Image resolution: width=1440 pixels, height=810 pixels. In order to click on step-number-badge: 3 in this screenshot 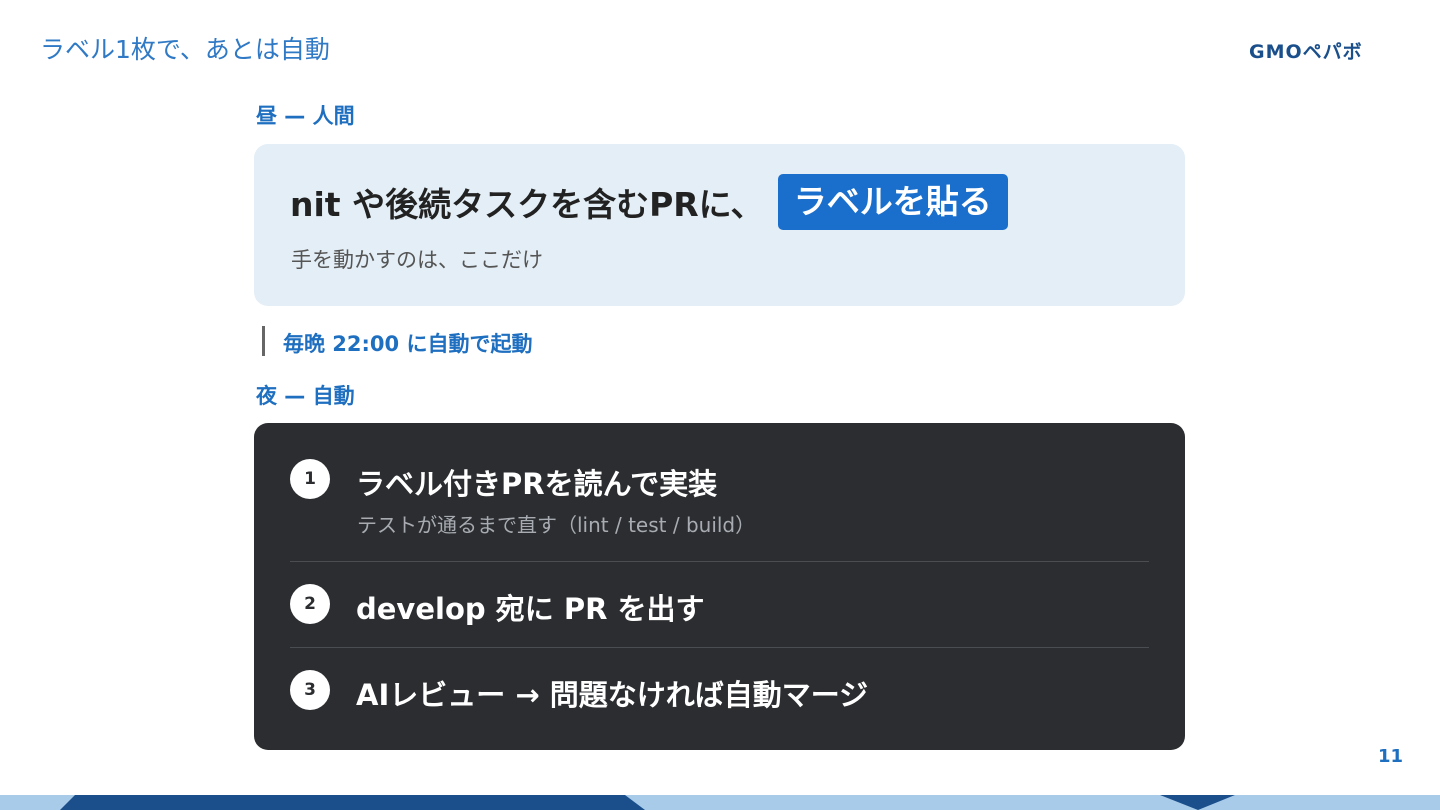, I will do `click(310, 690)`.